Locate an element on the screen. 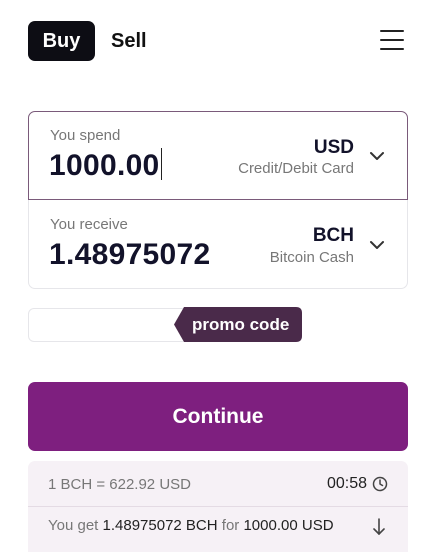 The image size is (432, 552). you-get-summary: You get 1.48975072 BCH for 1000.00 USD is located at coordinates (191, 525).